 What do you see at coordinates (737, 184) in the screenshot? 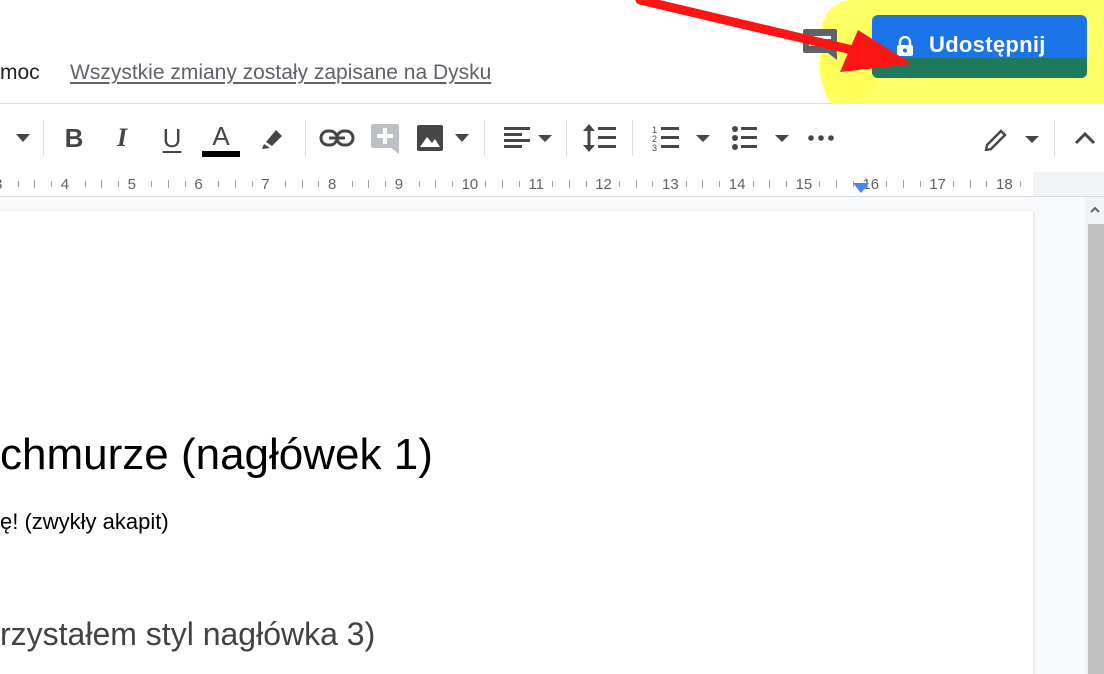
I see `ruler-label: 14` at bounding box center [737, 184].